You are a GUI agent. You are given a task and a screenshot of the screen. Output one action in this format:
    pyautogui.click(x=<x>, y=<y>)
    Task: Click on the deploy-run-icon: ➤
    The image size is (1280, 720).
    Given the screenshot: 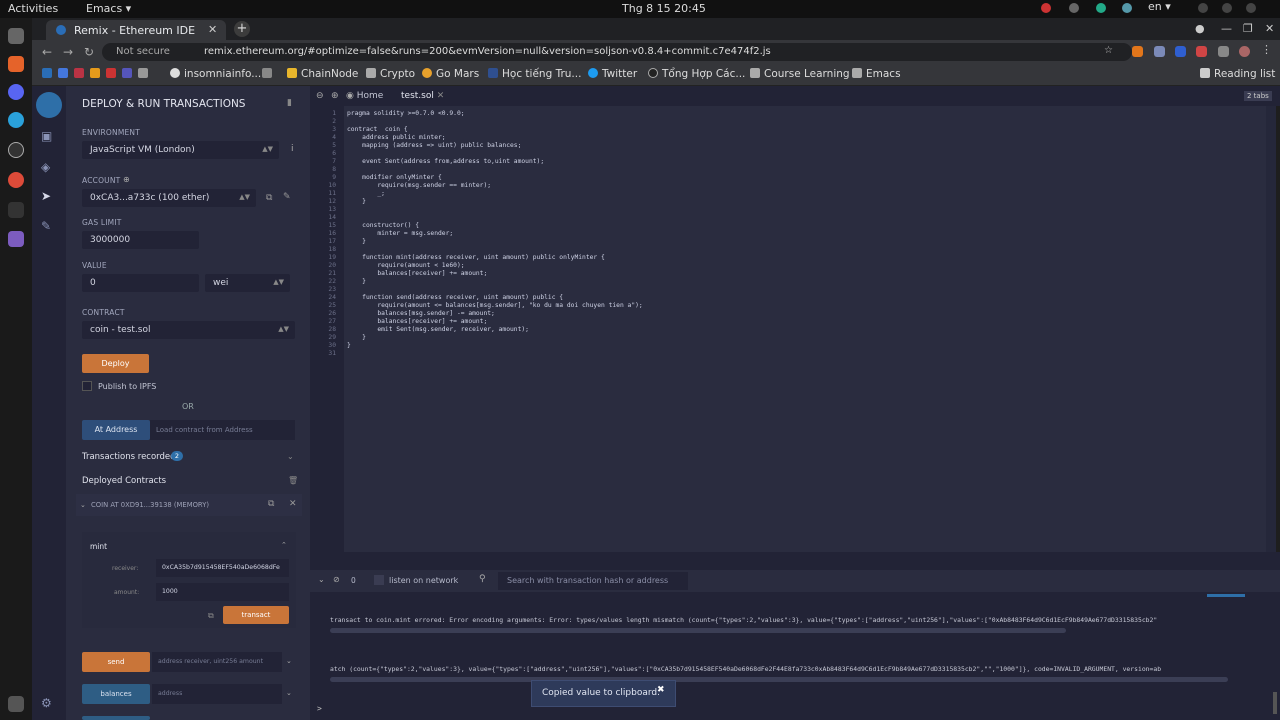 What is the action you would take?
    pyautogui.click(x=48, y=196)
    